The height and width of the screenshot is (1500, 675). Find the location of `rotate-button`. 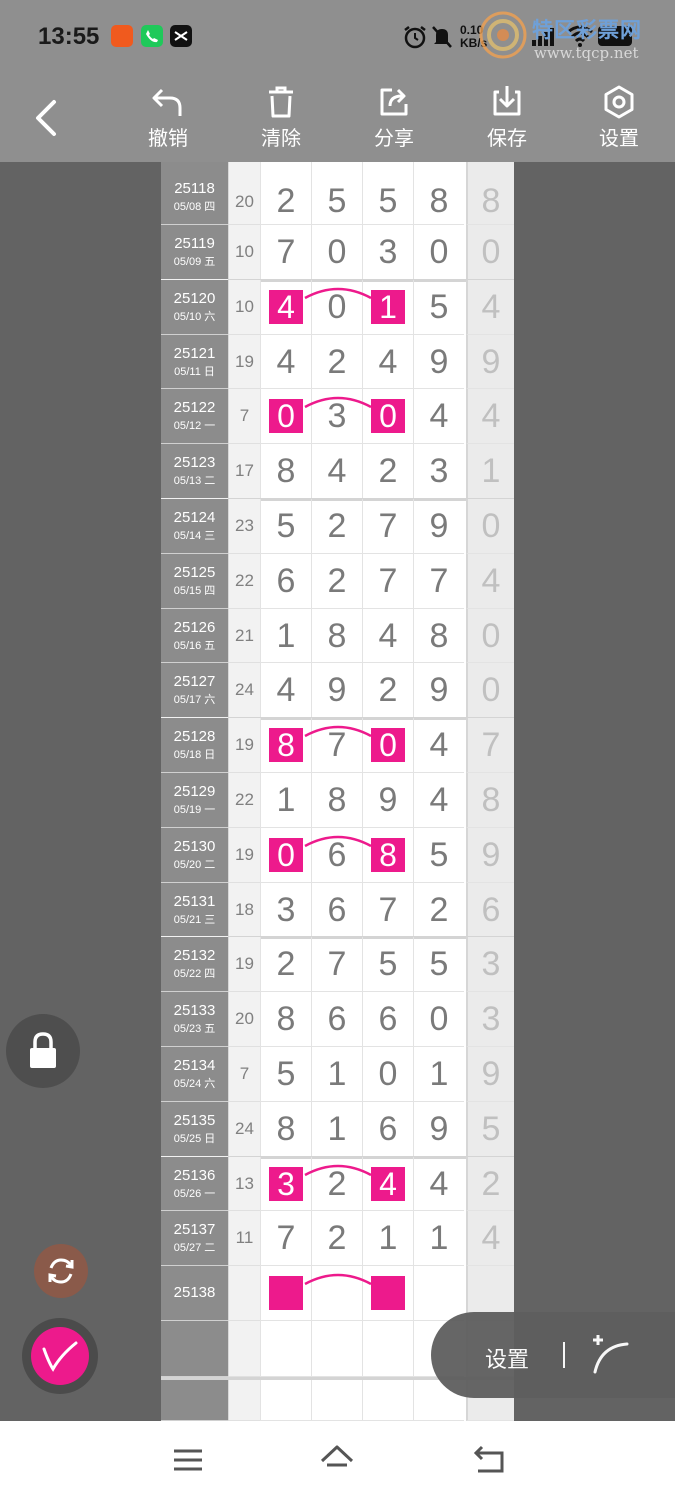

rotate-button is located at coordinates (61, 1271).